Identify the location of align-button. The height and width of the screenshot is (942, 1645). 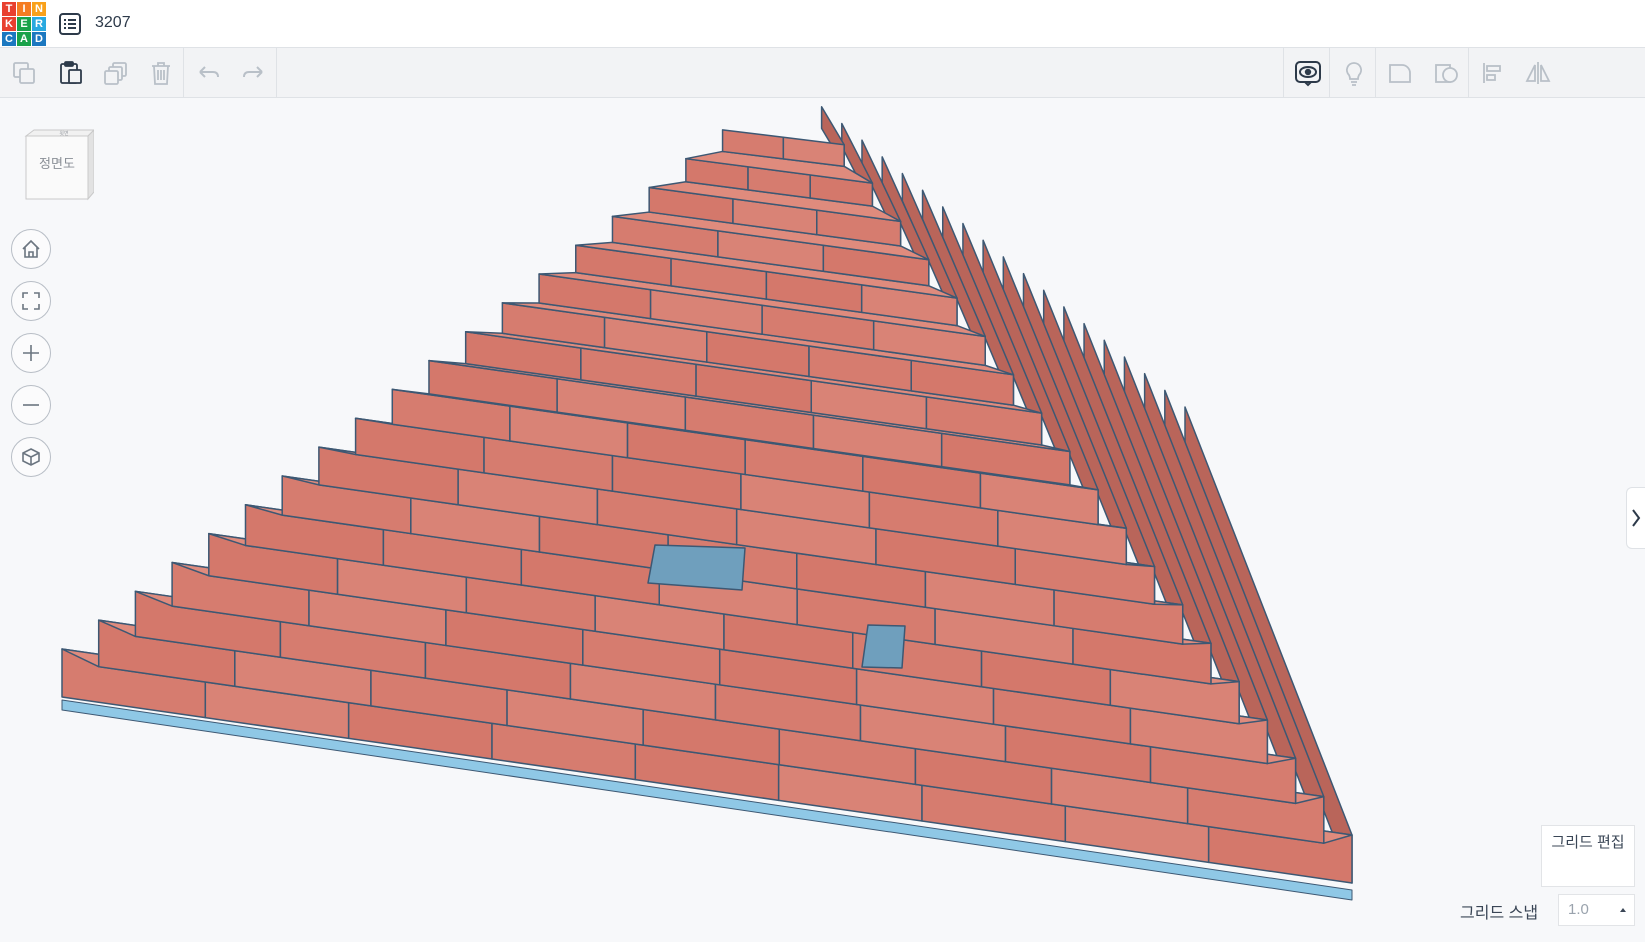
(1492, 72).